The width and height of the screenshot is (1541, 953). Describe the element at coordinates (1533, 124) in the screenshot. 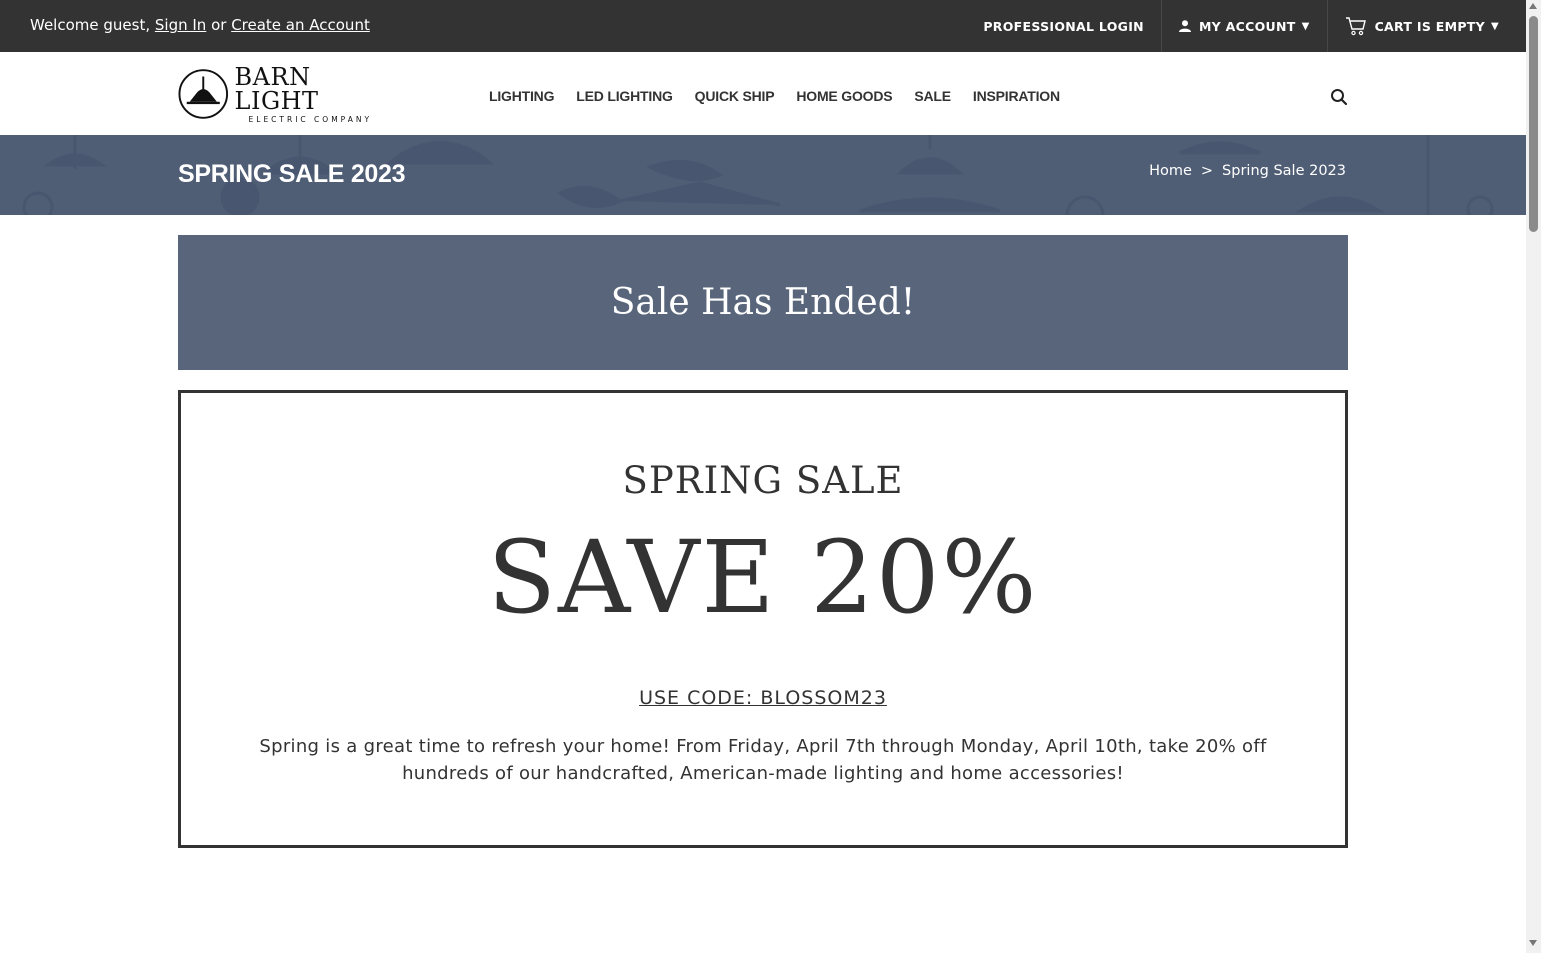

I see `scrollbar-thumb` at that location.